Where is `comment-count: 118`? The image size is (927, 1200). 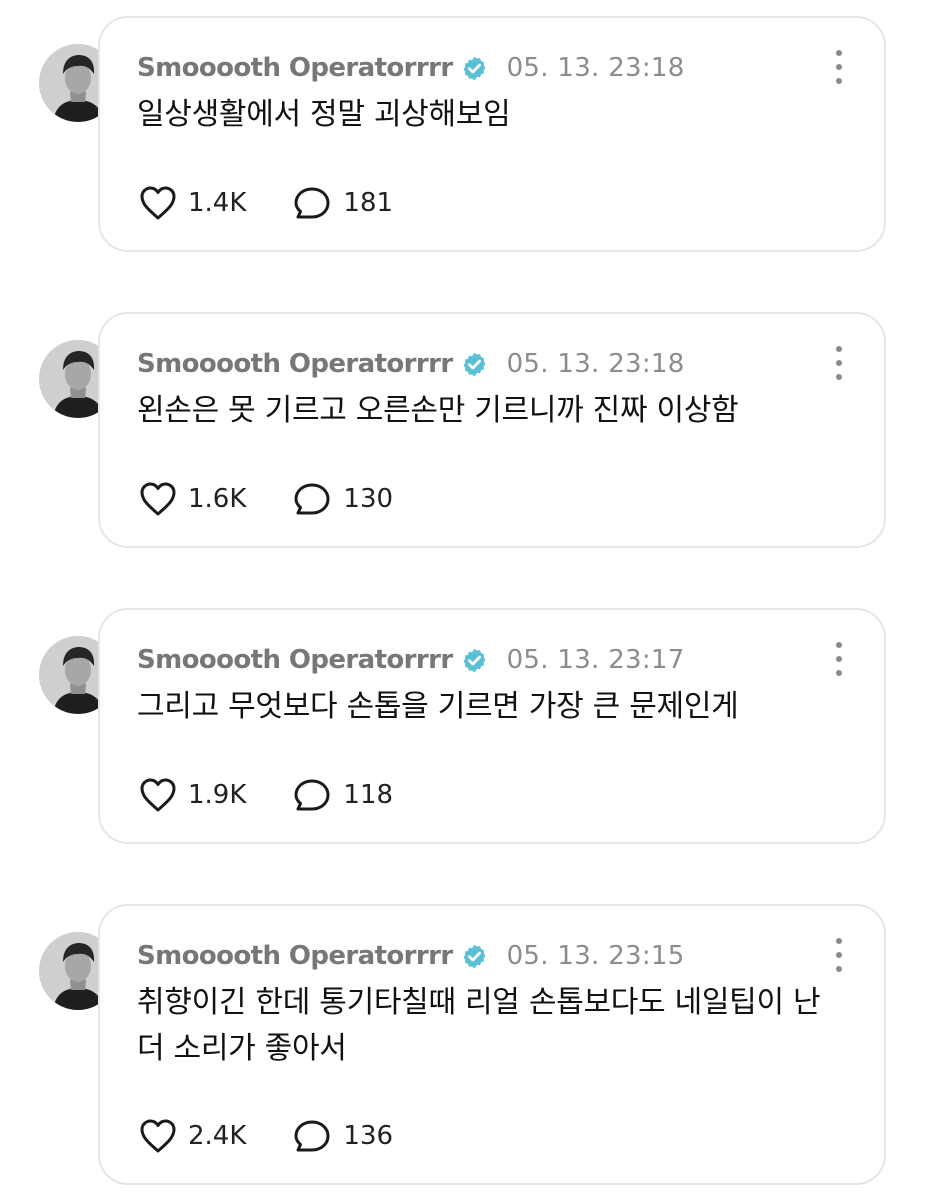 comment-count: 118 is located at coordinates (368, 795).